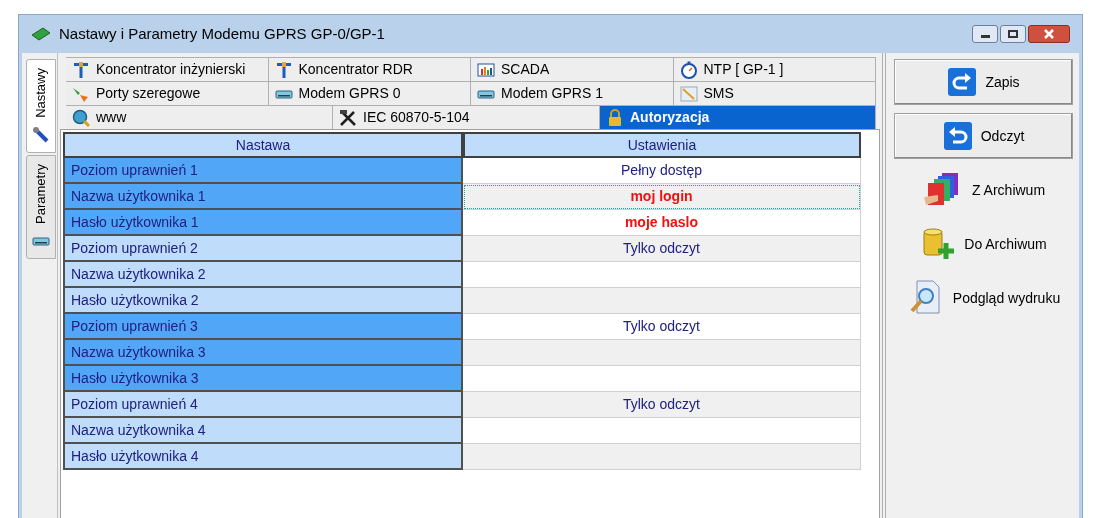 This screenshot has height=518, width=1093. What do you see at coordinates (466, 117) in the screenshot?
I see `tab: IEC 60870-5-104` at bounding box center [466, 117].